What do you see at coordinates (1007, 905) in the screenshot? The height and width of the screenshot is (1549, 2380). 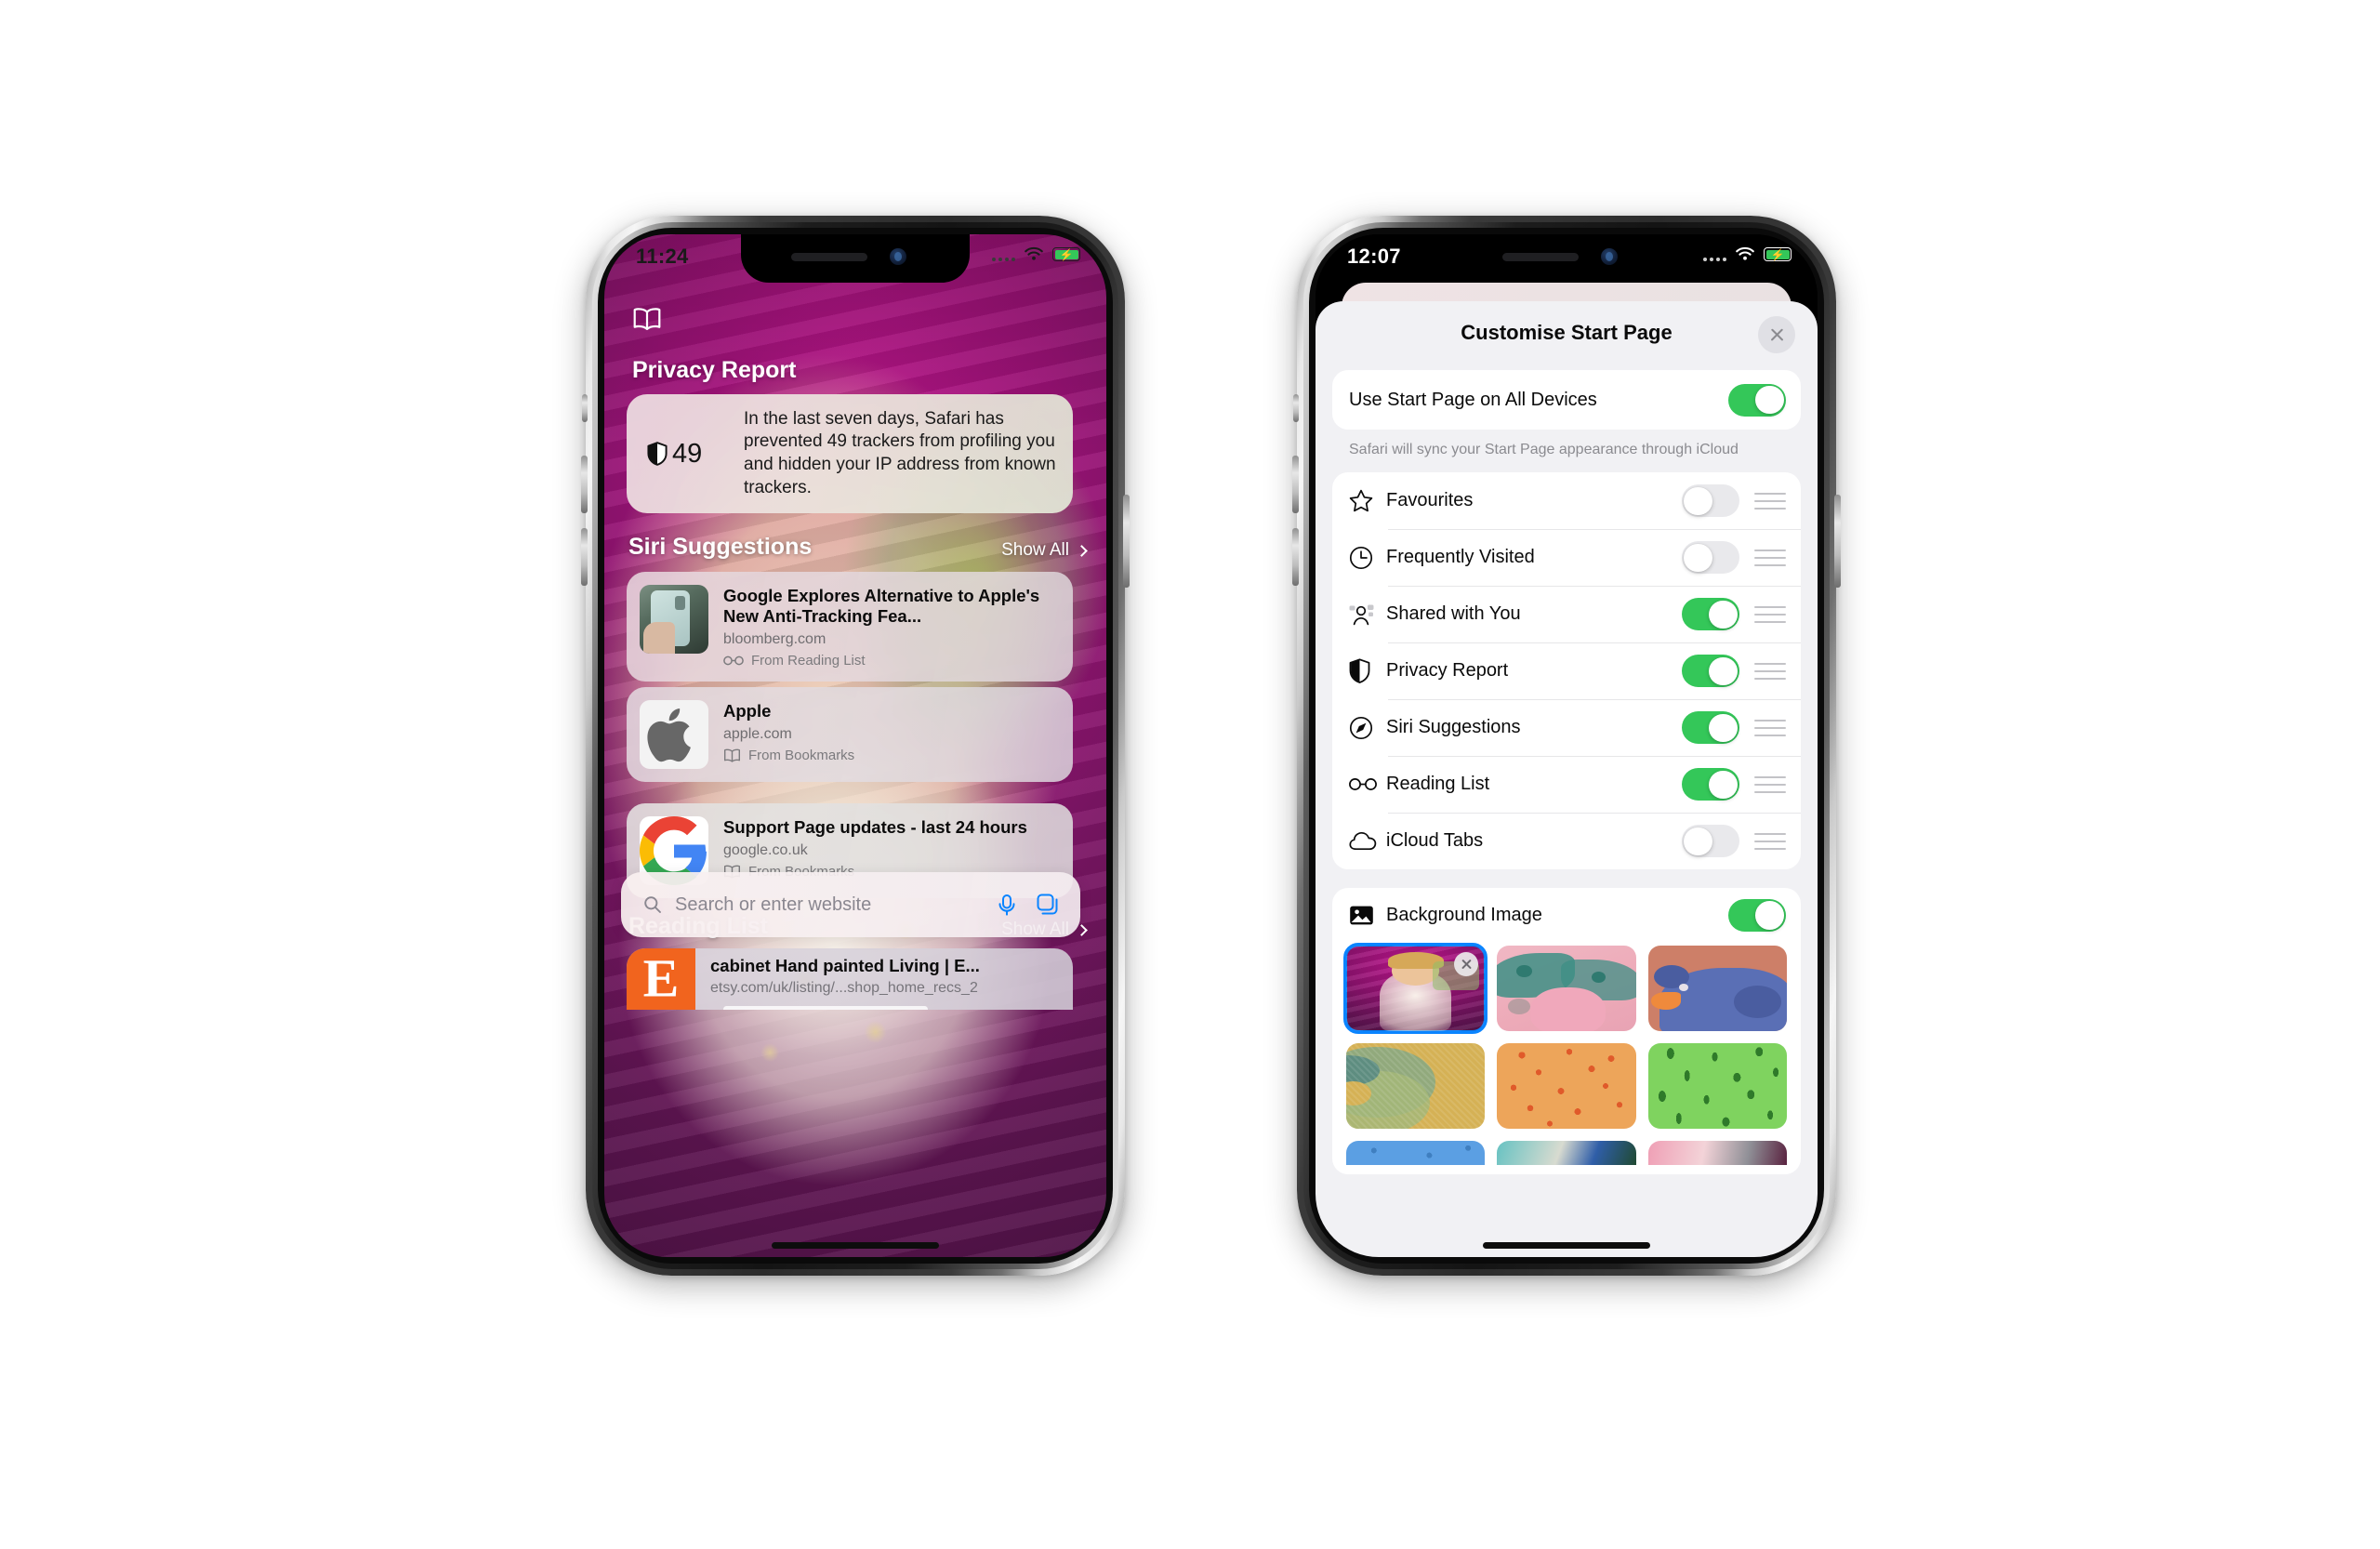 I see `microphone-icon` at bounding box center [1007, 905].